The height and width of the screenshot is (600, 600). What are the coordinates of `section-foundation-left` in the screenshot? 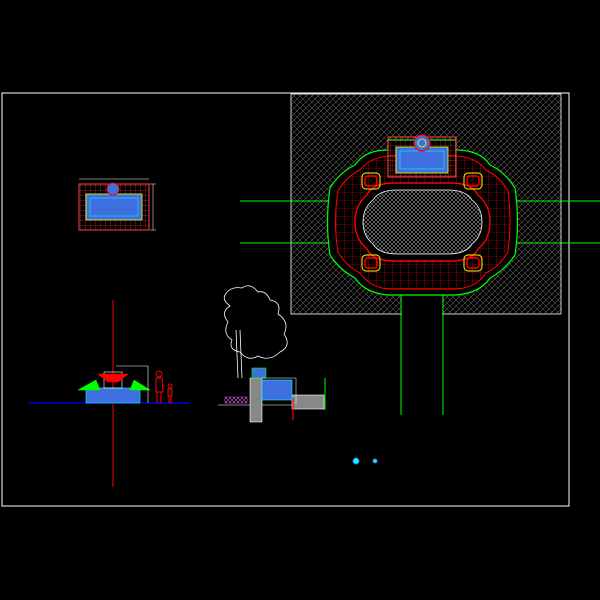 It's located at (256, 400).